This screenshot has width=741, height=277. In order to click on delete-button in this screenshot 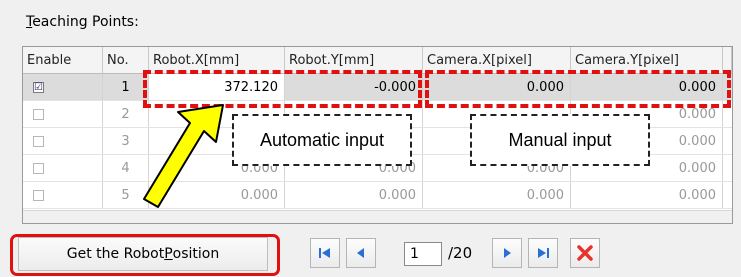, I will do `click(585, 253)`.